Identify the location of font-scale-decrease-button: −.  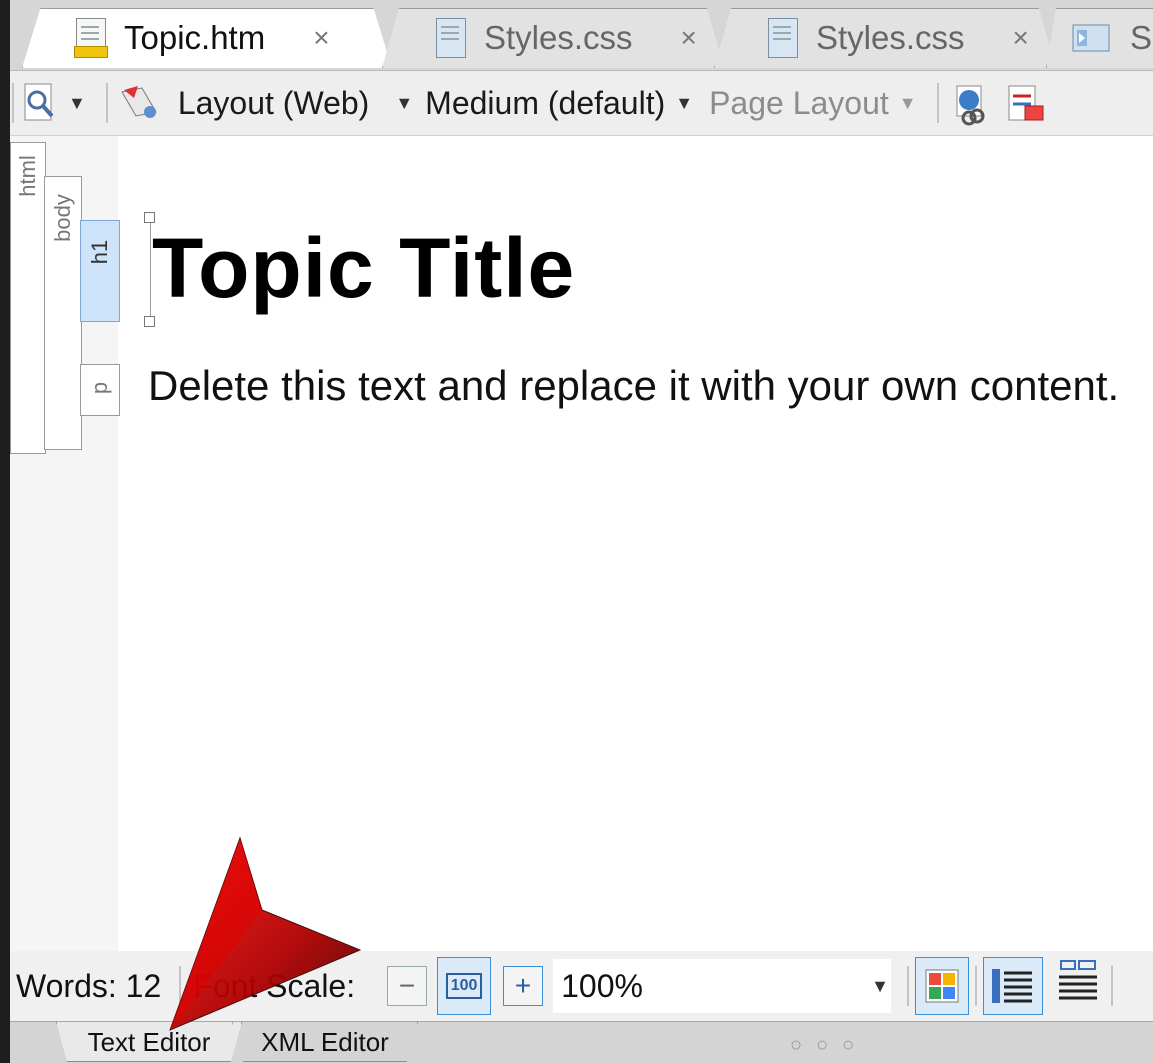
(407, 986).